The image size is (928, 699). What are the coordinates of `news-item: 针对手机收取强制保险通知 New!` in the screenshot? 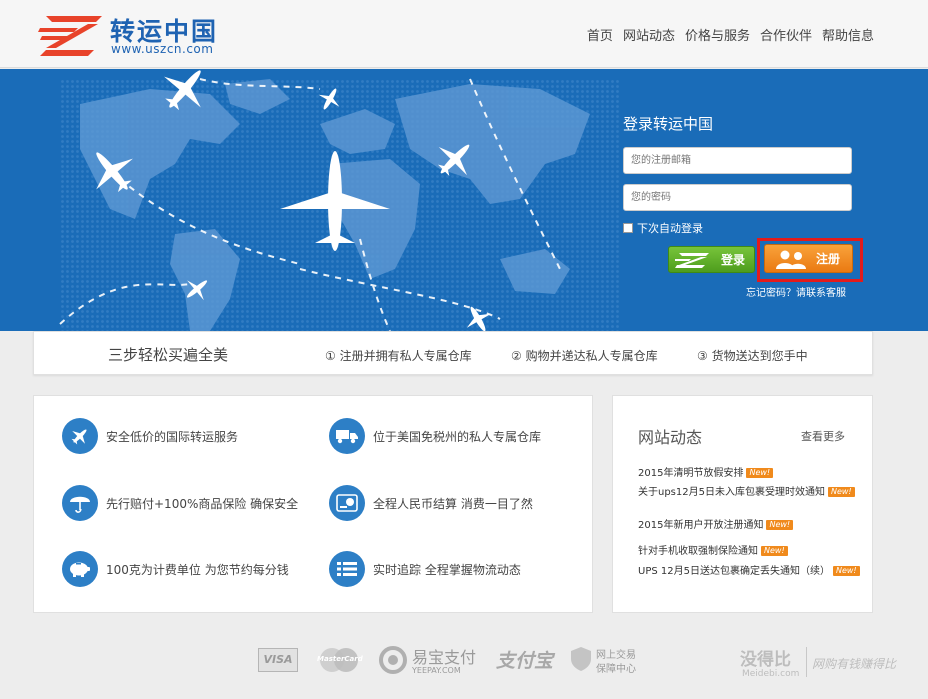 It's located at (750, 551).